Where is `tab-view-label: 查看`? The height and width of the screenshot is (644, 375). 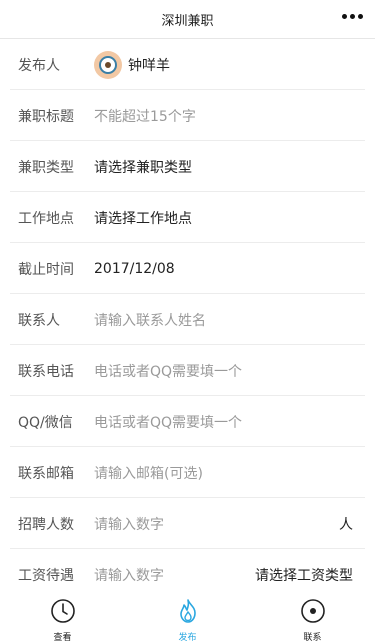
tab-view-label: 查看 is located at coordinates (62, 638).